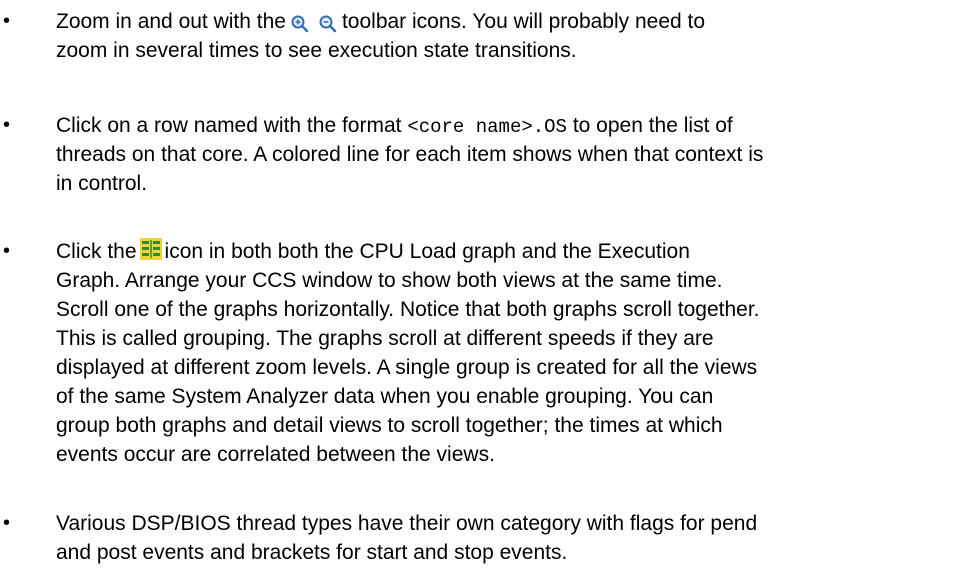 The image size is (972, 578). I want to click on core-name-code: <core name>.OS, so click(487, 127).